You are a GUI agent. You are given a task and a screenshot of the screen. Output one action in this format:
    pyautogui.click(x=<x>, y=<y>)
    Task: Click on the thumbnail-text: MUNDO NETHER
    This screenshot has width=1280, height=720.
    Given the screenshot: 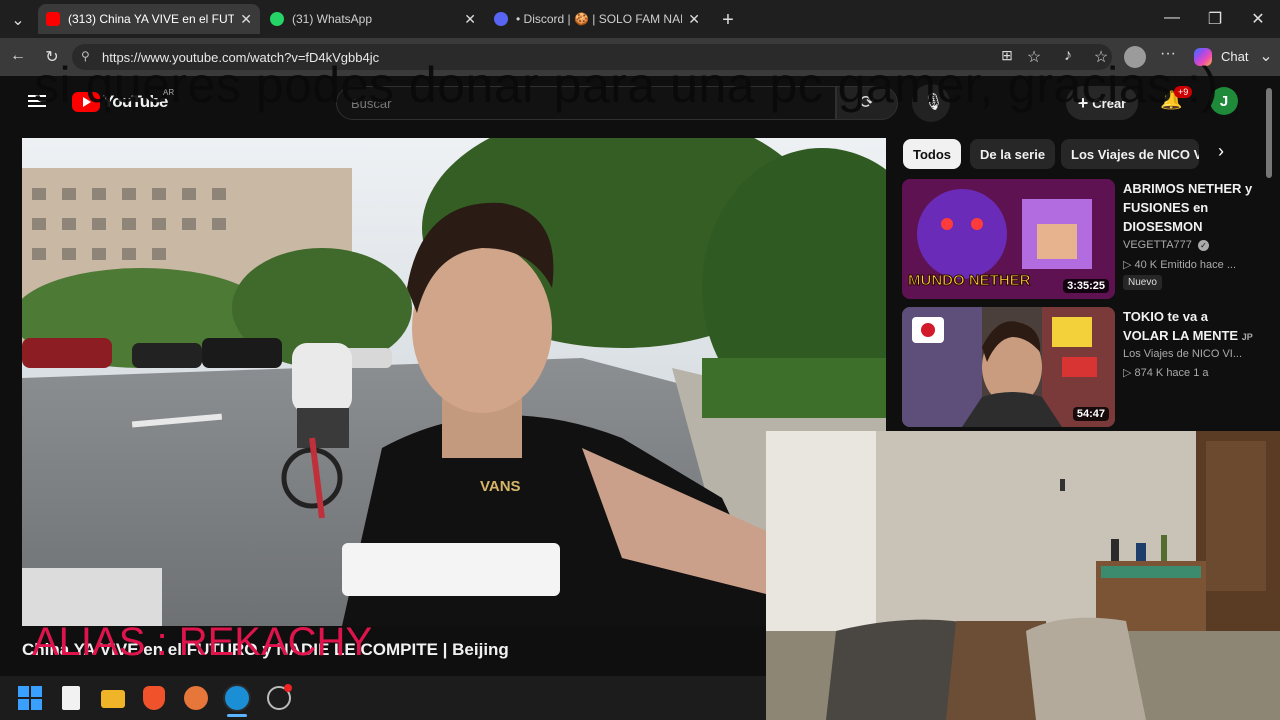 What is the action you would take?
    pyautogui.click(x=969, y=280)
    